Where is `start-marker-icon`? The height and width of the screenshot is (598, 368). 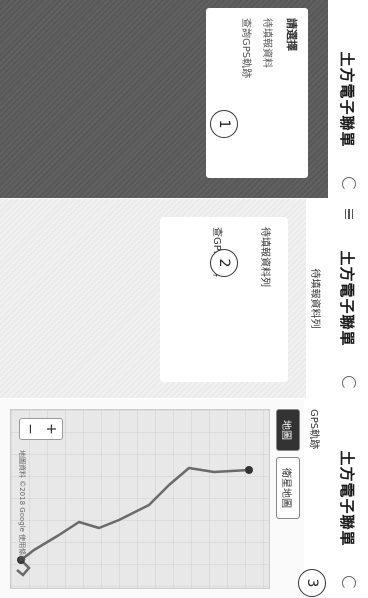 start-marker-icon is located at coordinates (249, 470).